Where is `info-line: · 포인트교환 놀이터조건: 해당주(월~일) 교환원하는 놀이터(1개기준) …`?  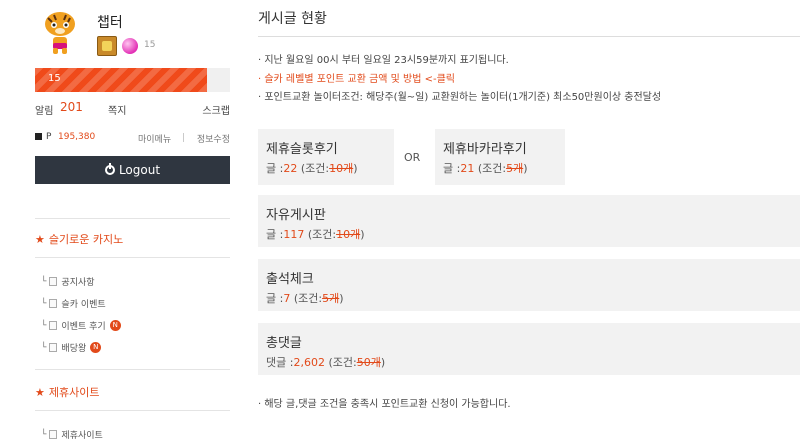
info-line: · 포인트교환 놀이터조건: 해당주(월~일) 교환원하는 놀이터(1개기준) … is located at coordinates (460, 97).